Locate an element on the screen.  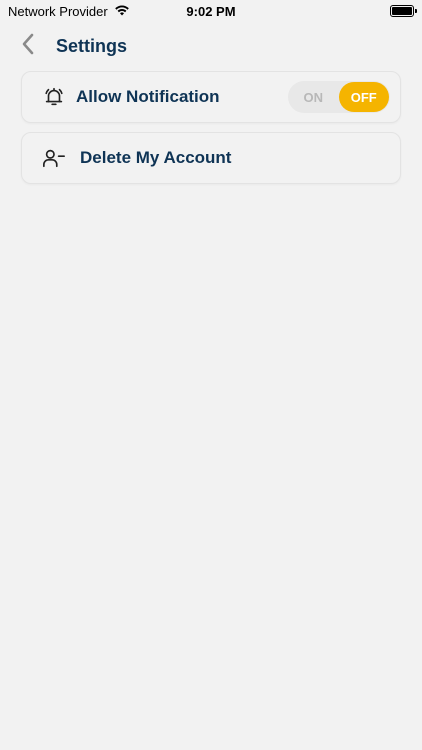
notification-setting-row: Allow Notification ON OFF is located at coordinates (211, 97).